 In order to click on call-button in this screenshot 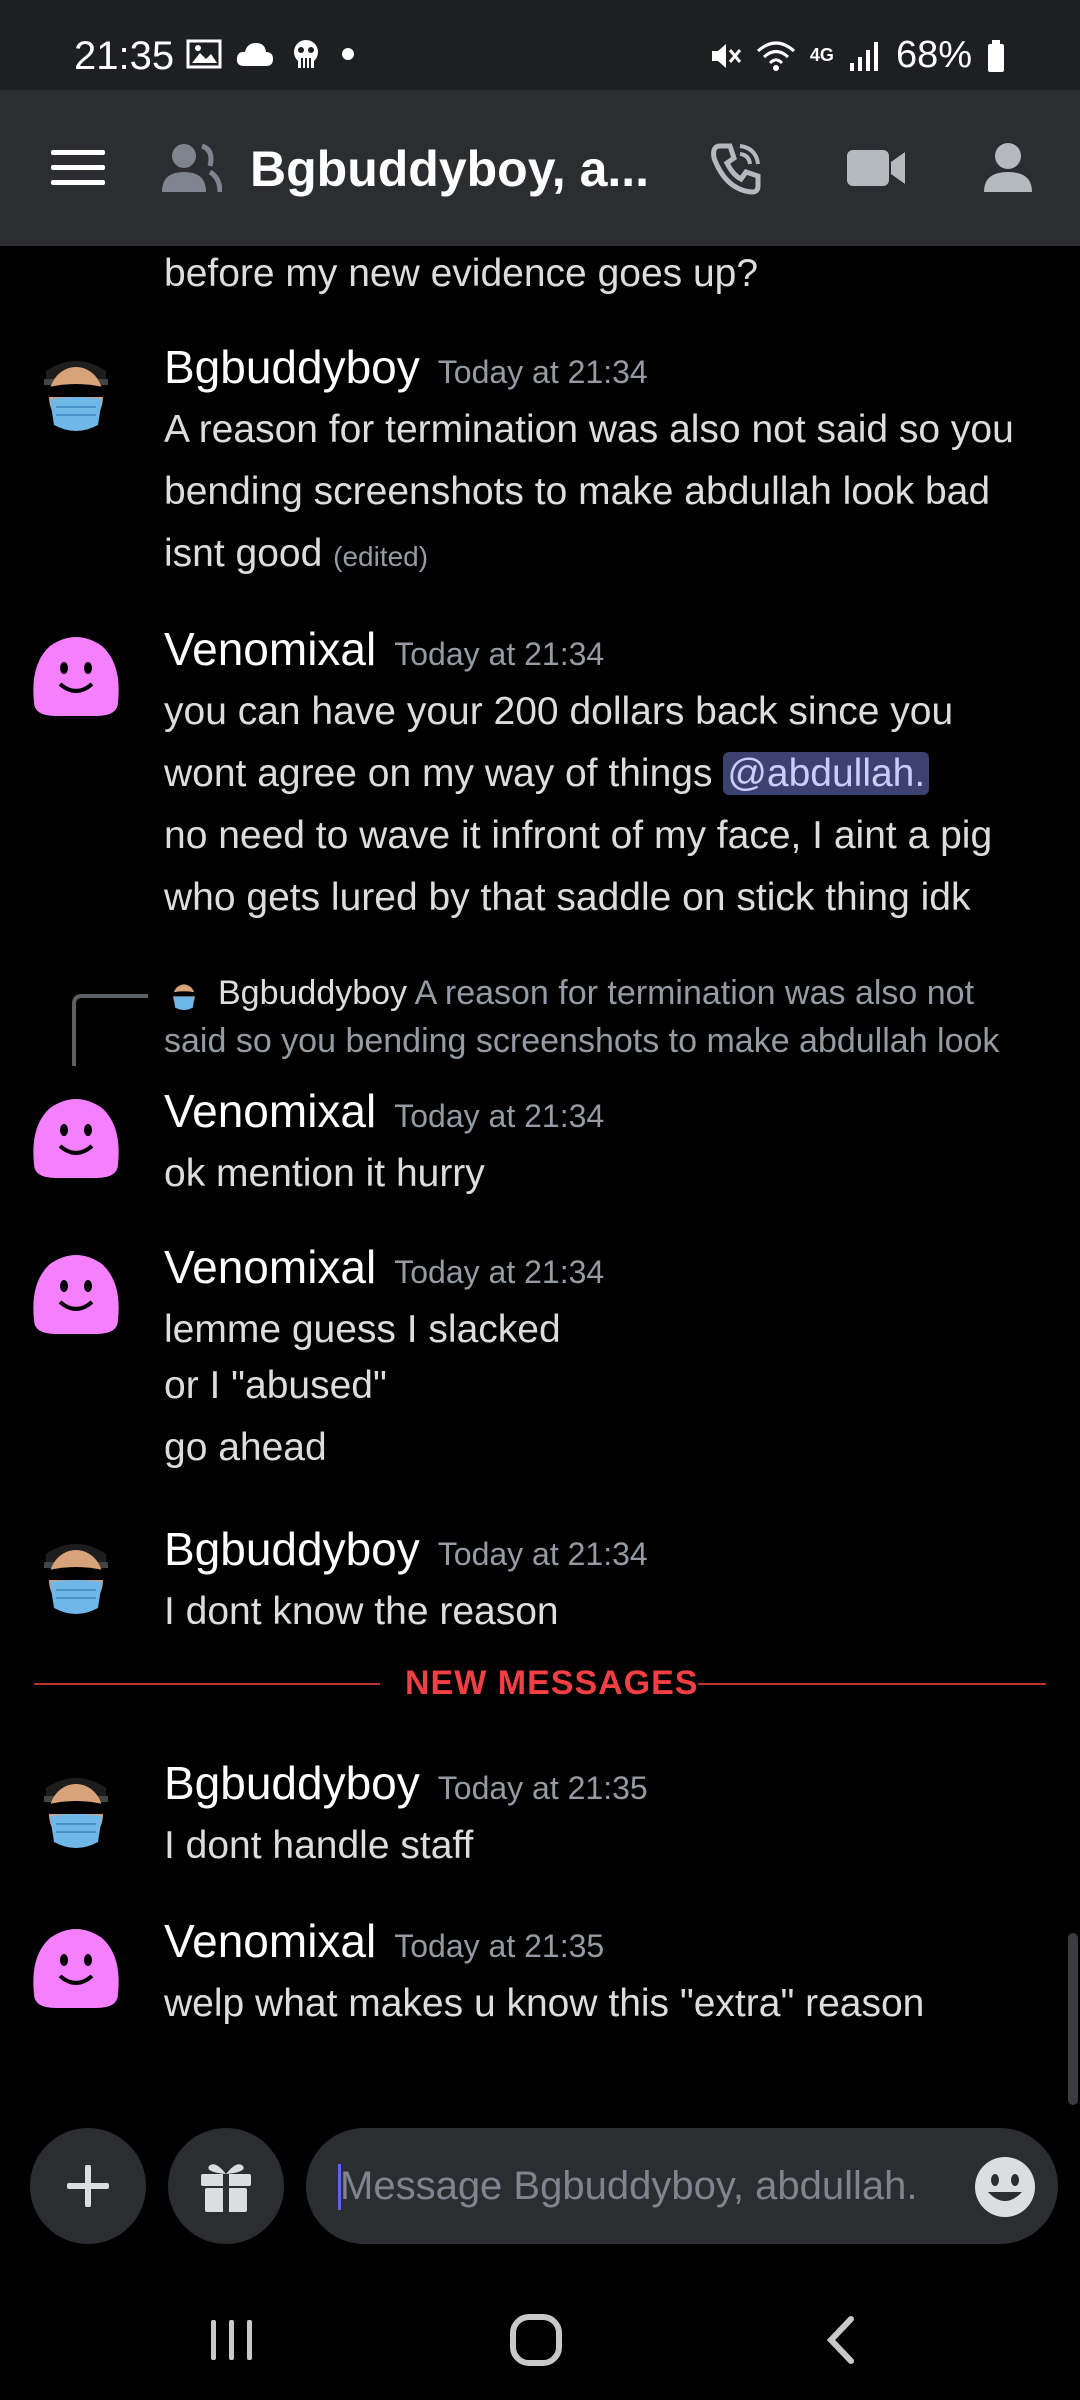, I will do `click(736, 168)`.